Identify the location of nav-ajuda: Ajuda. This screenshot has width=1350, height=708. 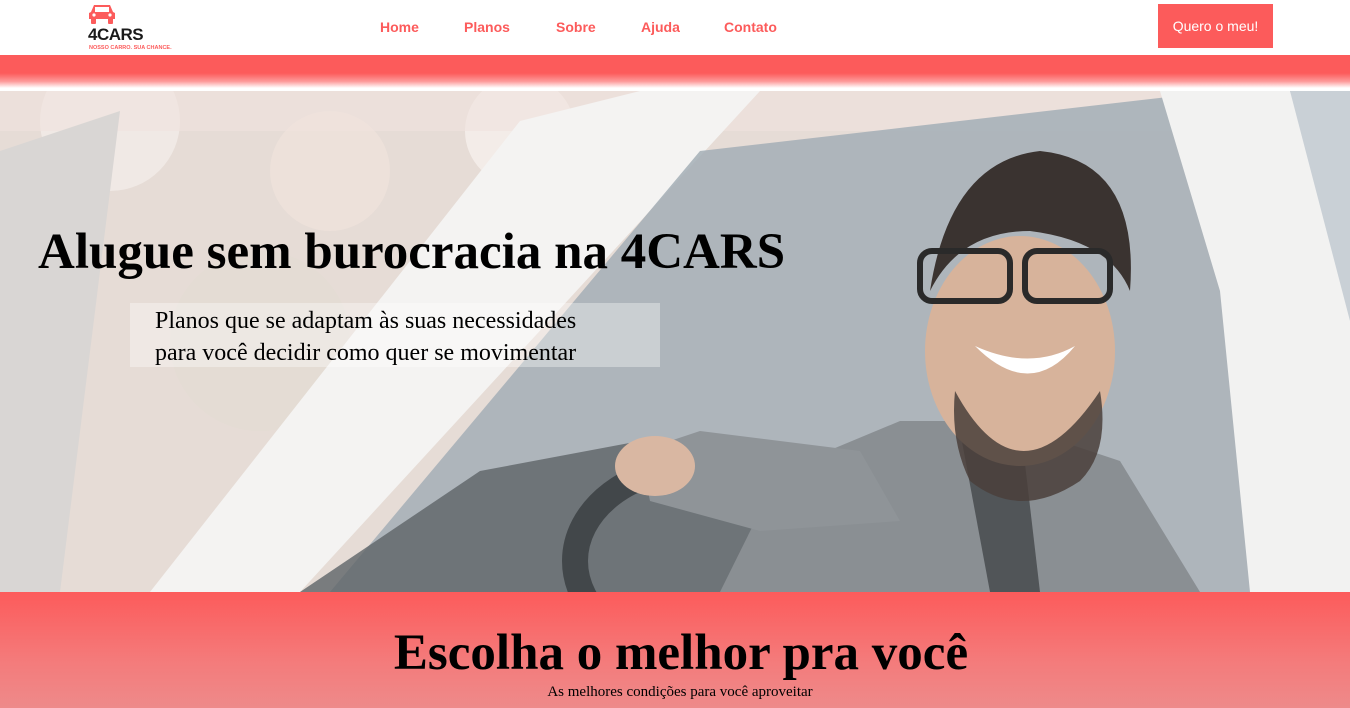
(660, 27).